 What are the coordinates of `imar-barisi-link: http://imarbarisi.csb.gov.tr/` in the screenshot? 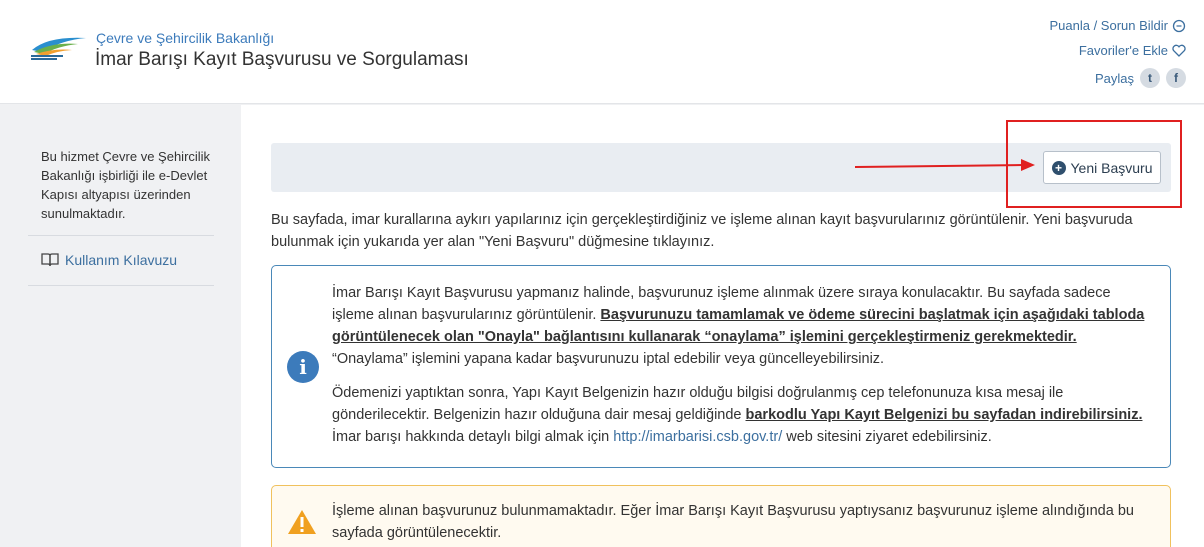 It's located at (697, 437).